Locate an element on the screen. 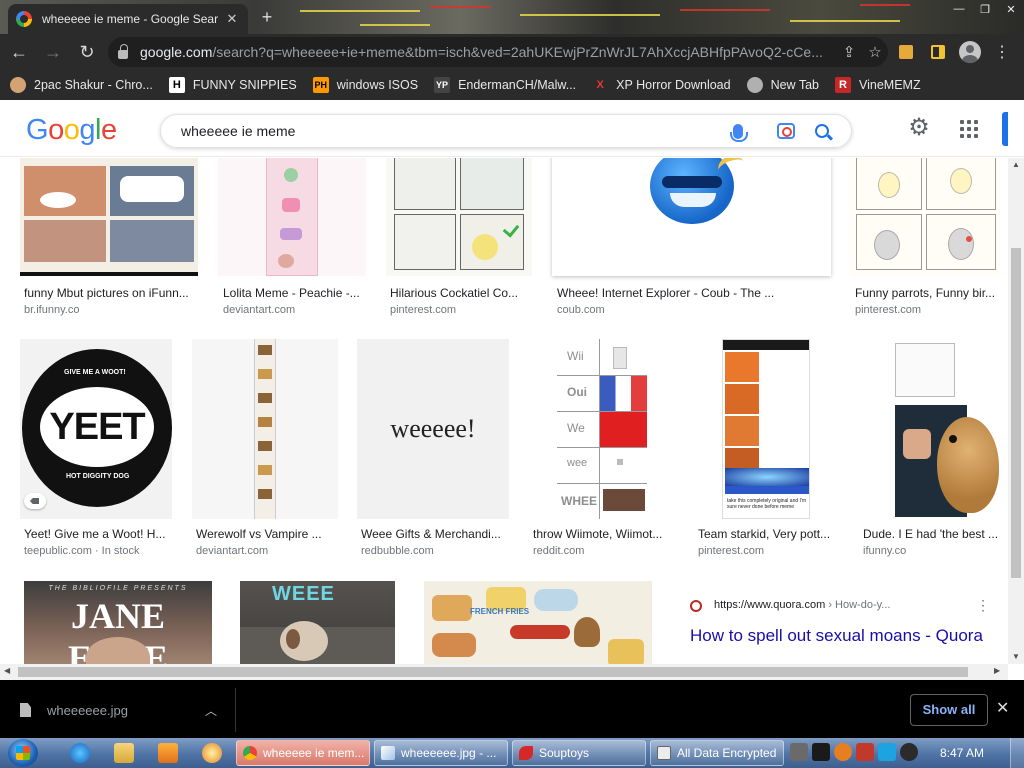 This screenshot has width=1024, height=768. result-source: coub.com is located at coordinates (581, 310).